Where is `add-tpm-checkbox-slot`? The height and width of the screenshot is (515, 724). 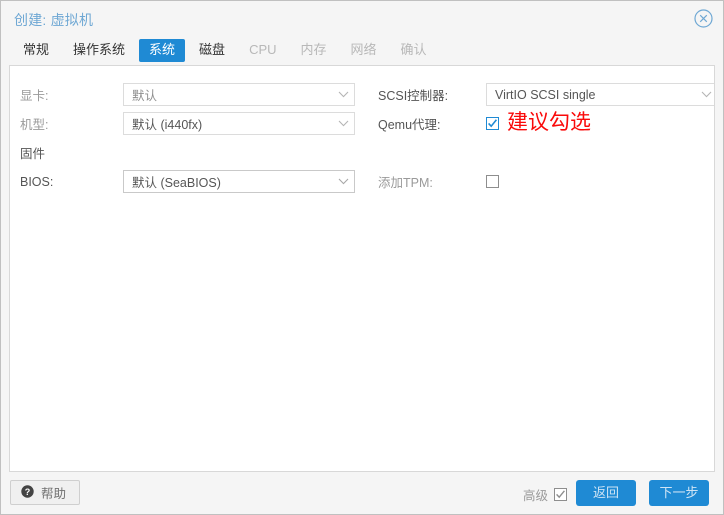
add-tpm-checkbox-slot is located at coordinates (501, 181).